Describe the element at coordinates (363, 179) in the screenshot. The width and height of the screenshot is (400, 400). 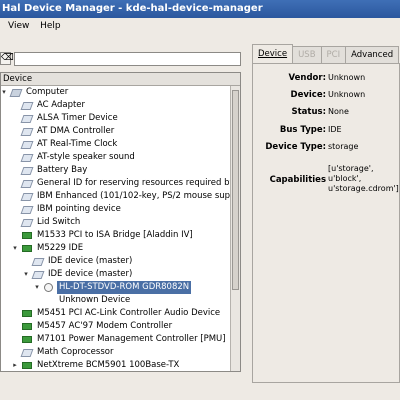
I see `property-value: [u'storage', u'block', u'storage.cdrom']` at that location.